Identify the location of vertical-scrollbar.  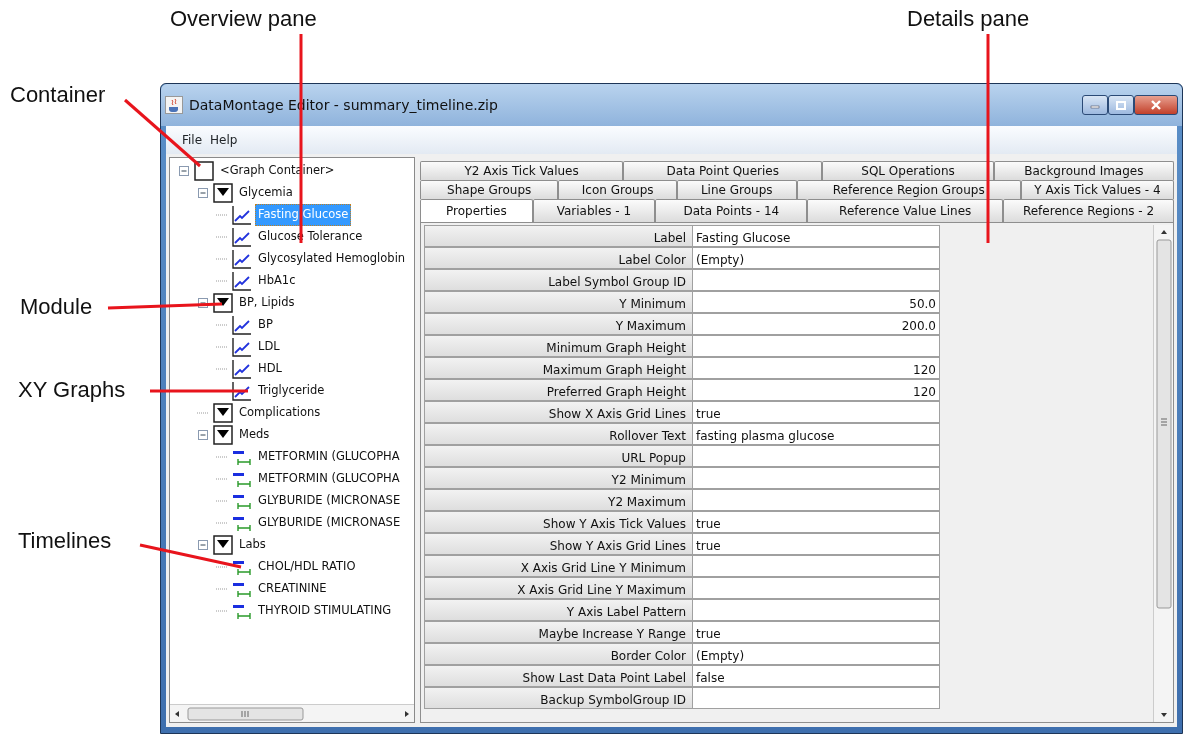
(1163, 473).